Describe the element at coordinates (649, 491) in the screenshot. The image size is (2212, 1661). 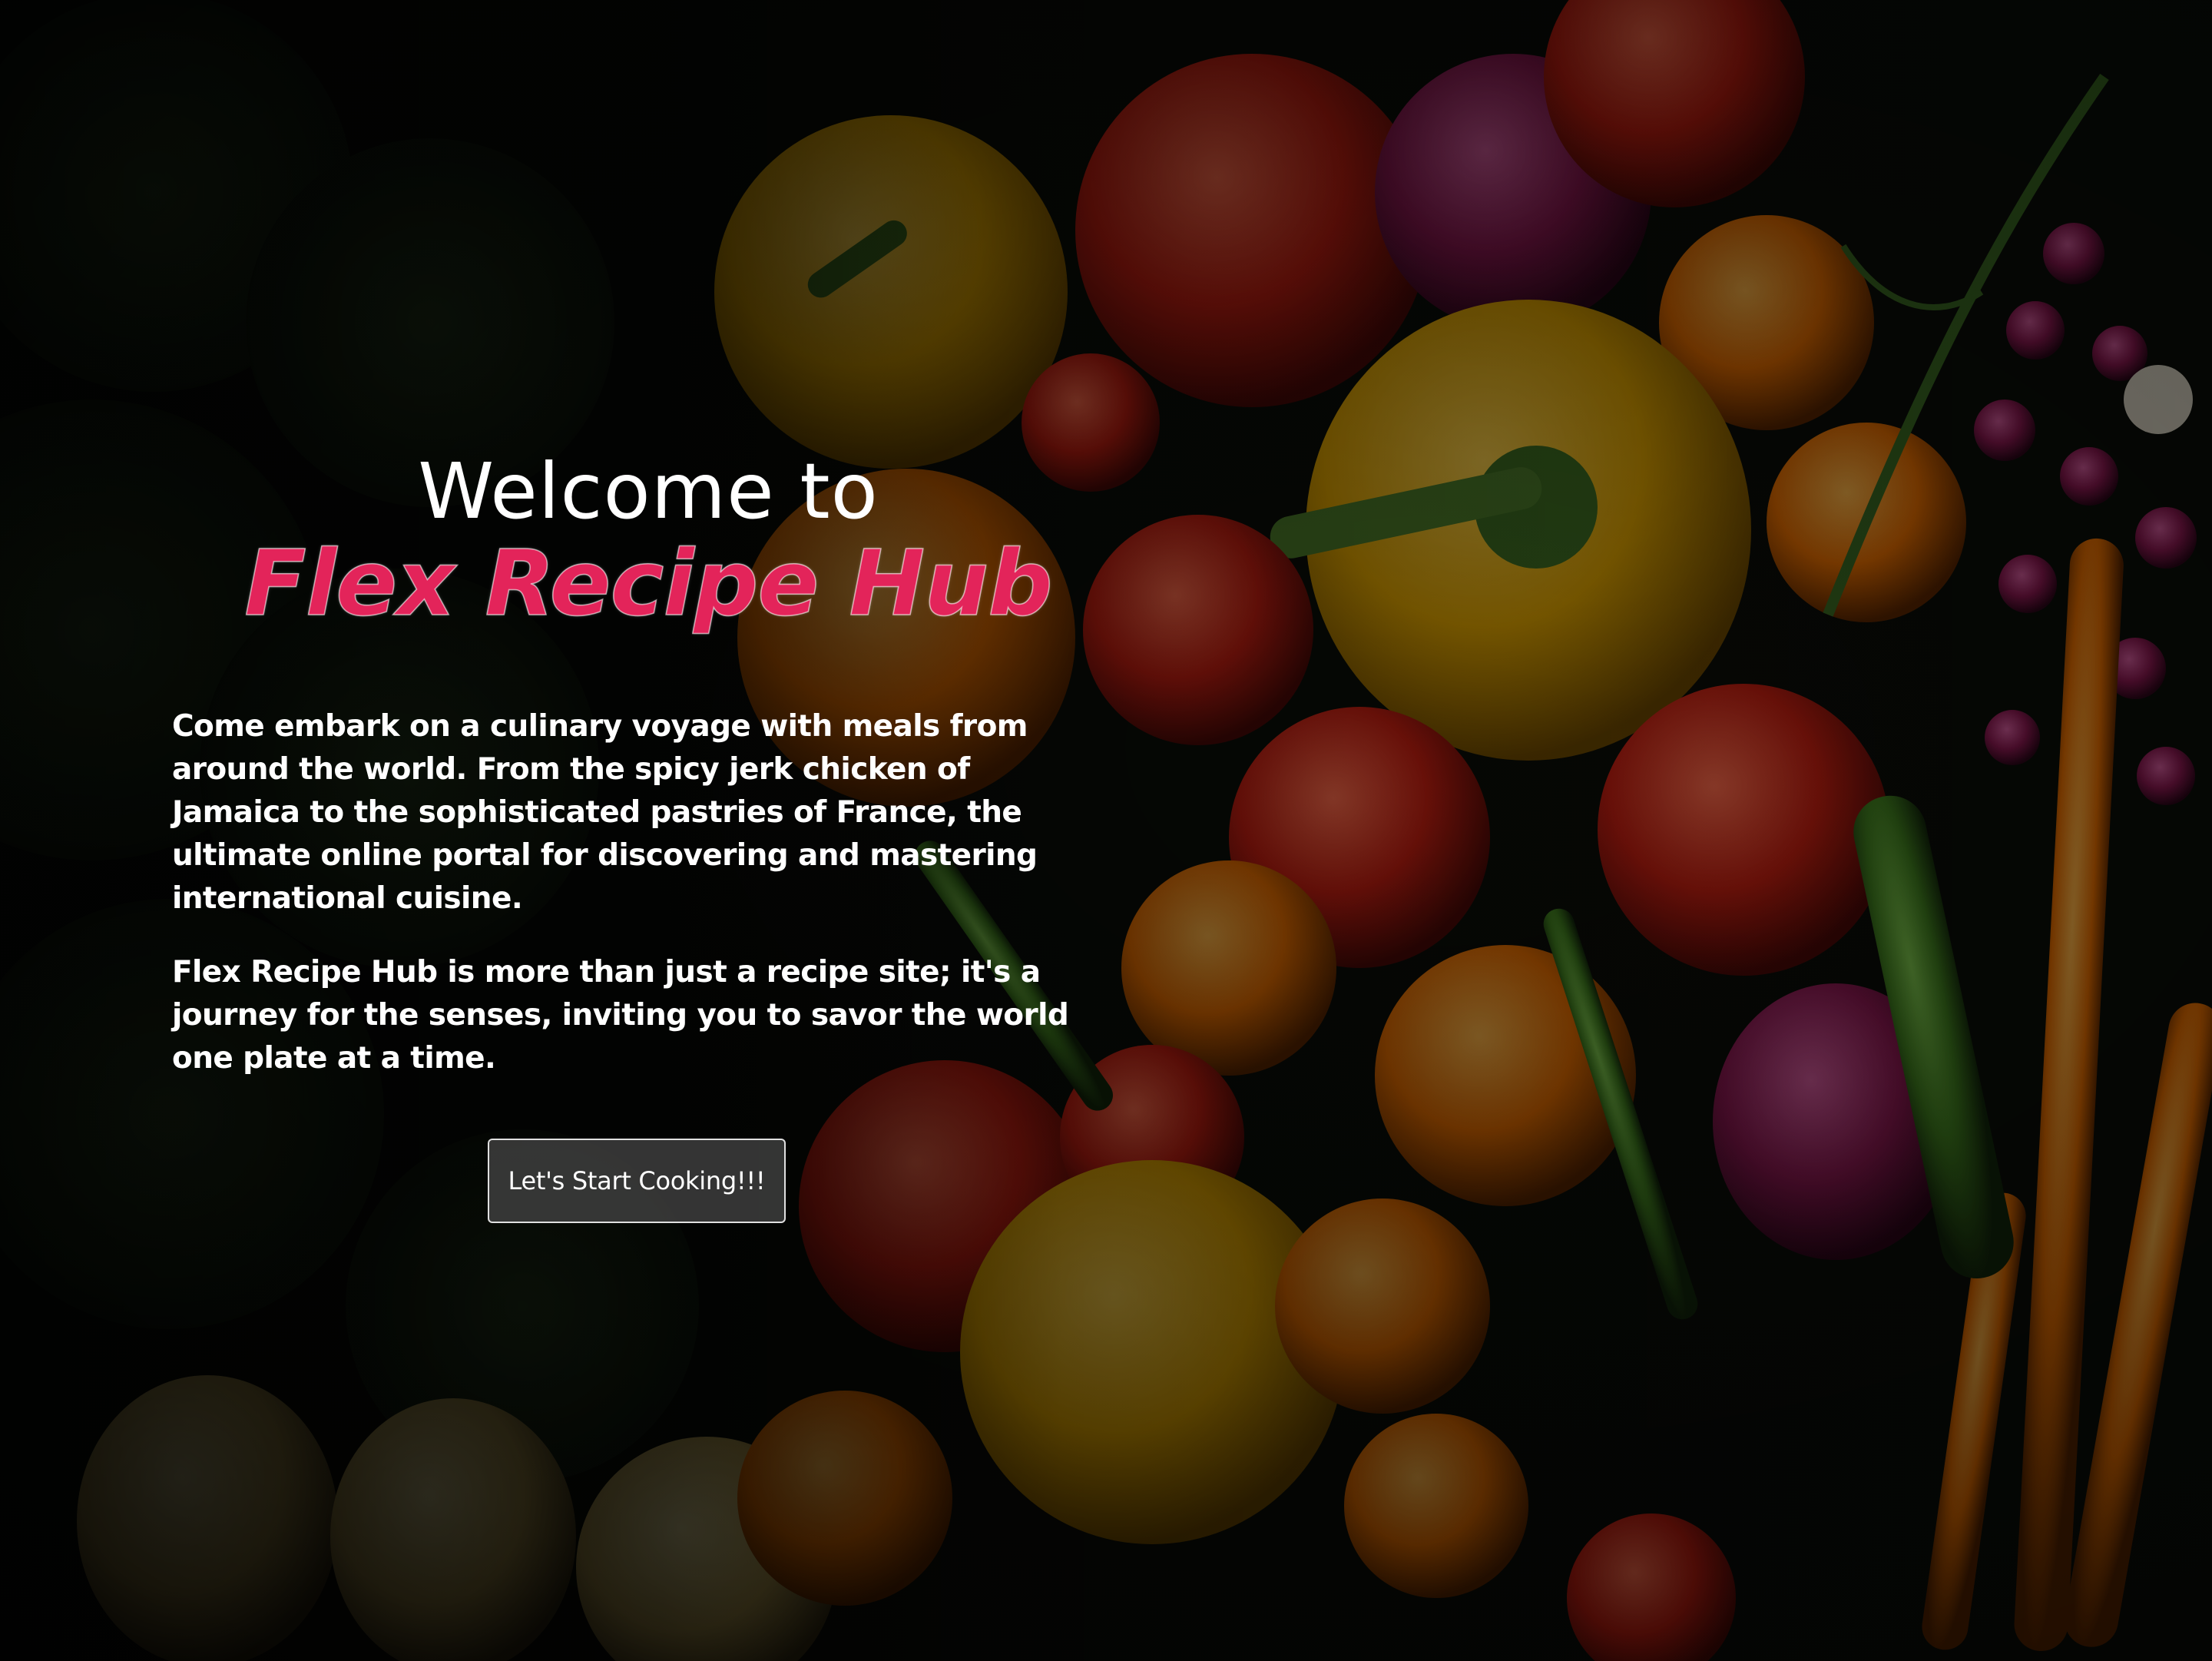
I see `welcome-heading: Welcome to` at that location.